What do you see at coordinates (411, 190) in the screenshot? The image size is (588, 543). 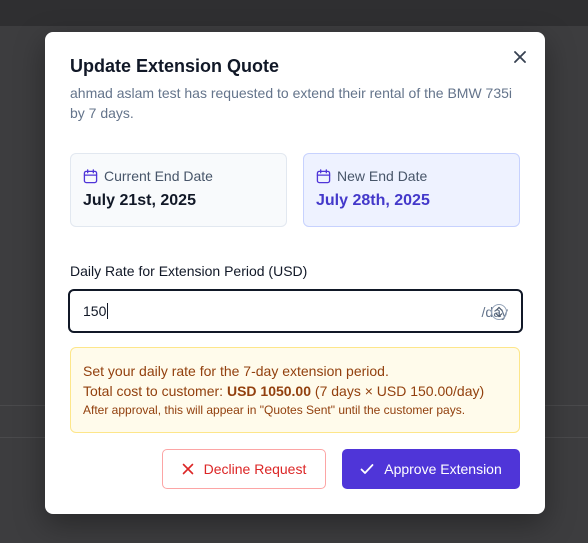 I see `new-end-date-card: New End Date July 28th, 2025` at bounding box center [411, 190].